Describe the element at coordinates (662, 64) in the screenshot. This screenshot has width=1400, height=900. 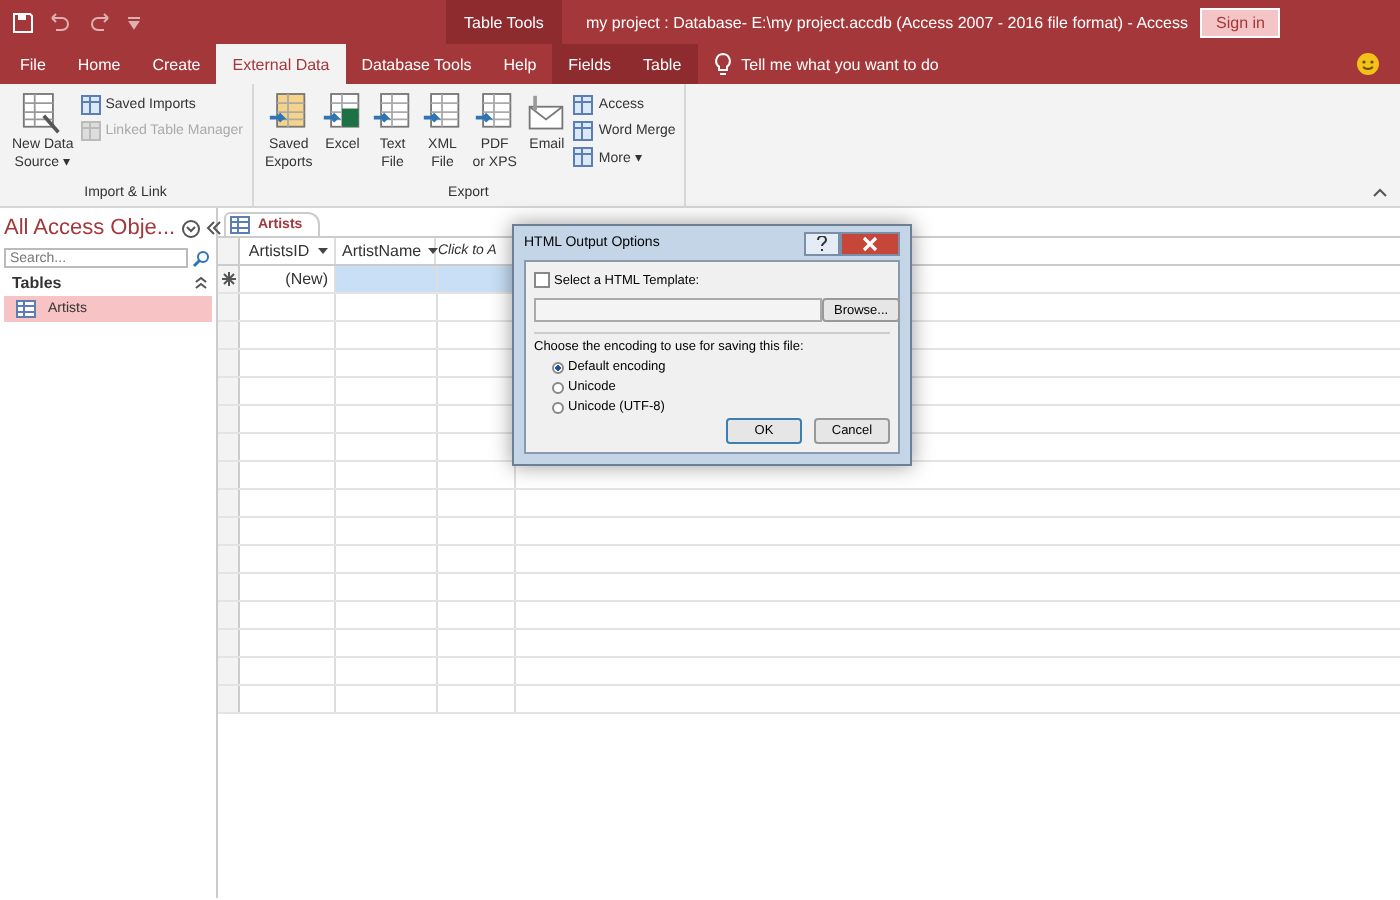
I see `ribbon-tab: Table` at that location.